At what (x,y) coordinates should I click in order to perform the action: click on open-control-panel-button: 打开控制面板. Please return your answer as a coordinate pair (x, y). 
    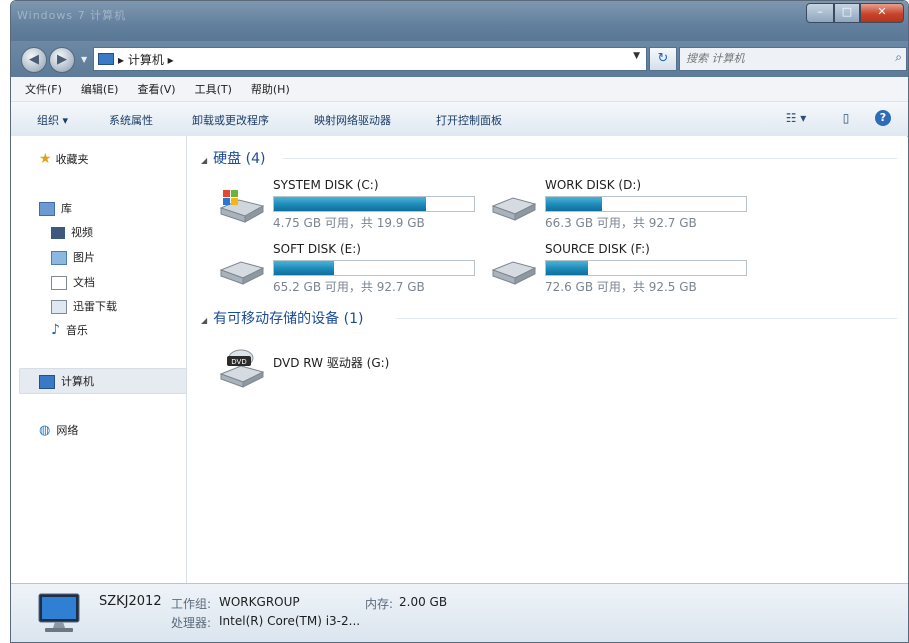
    Looking at the image, I should click on (469, 120).